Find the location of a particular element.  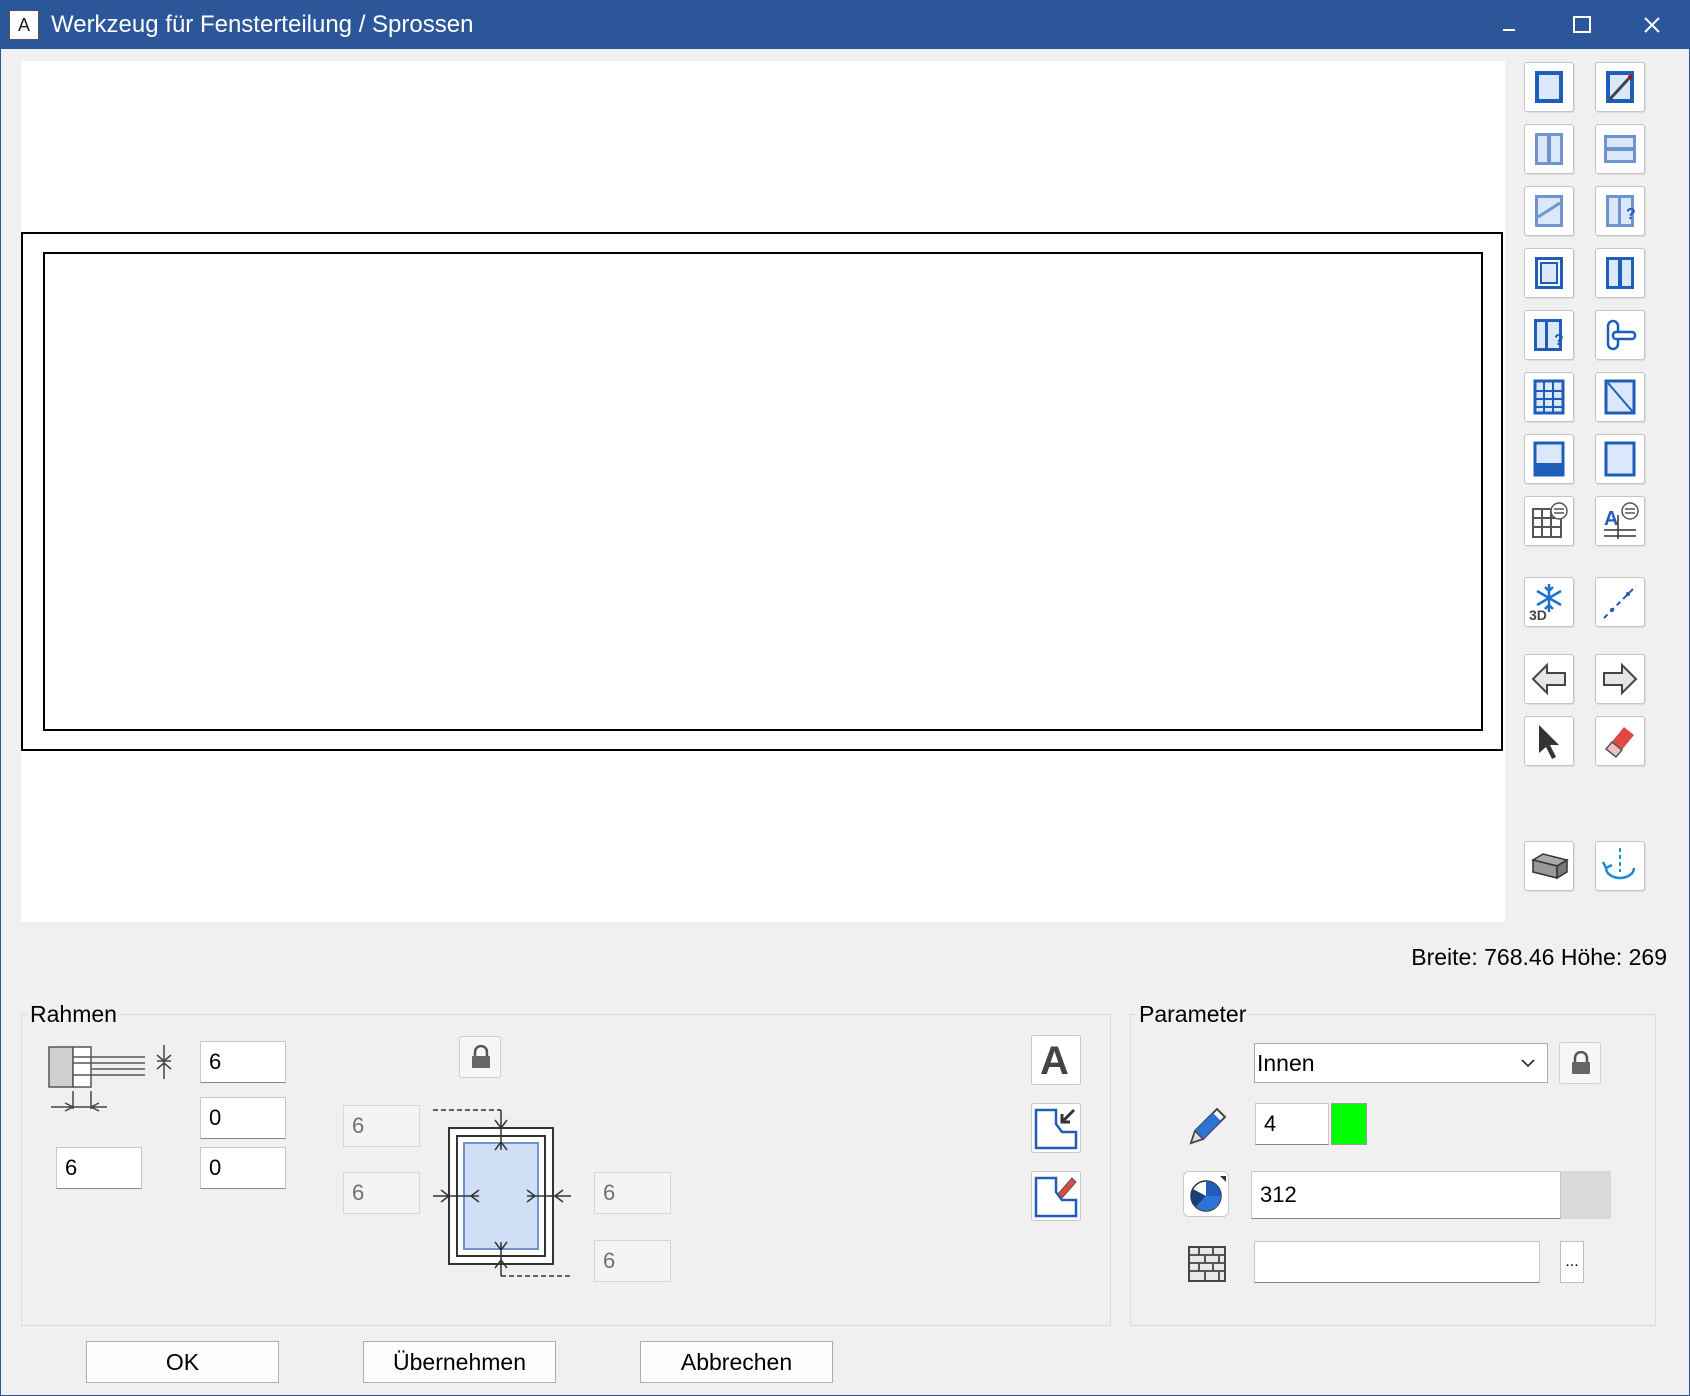

handle-icon is located at coordinates (1621, 335).